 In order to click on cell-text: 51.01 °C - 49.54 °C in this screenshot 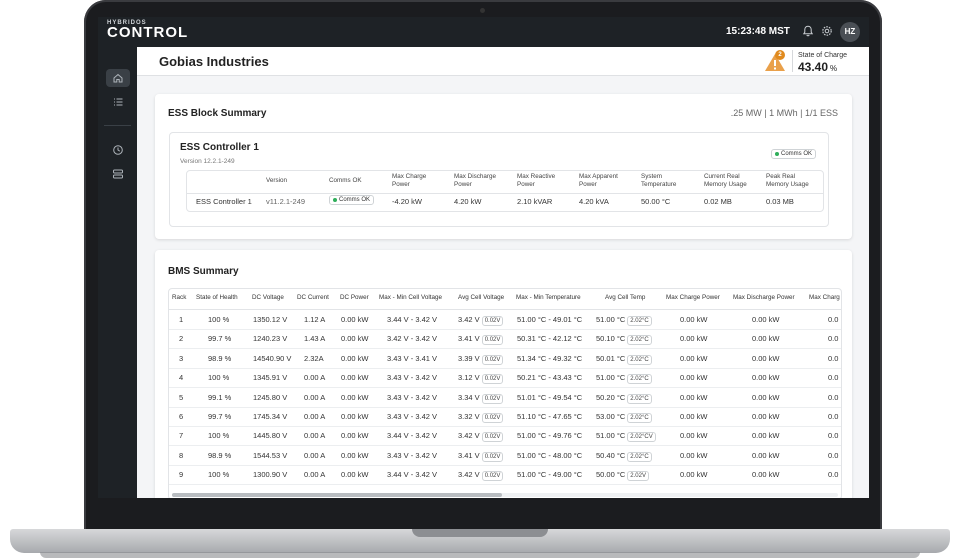, I will do `click(550, 397)`.